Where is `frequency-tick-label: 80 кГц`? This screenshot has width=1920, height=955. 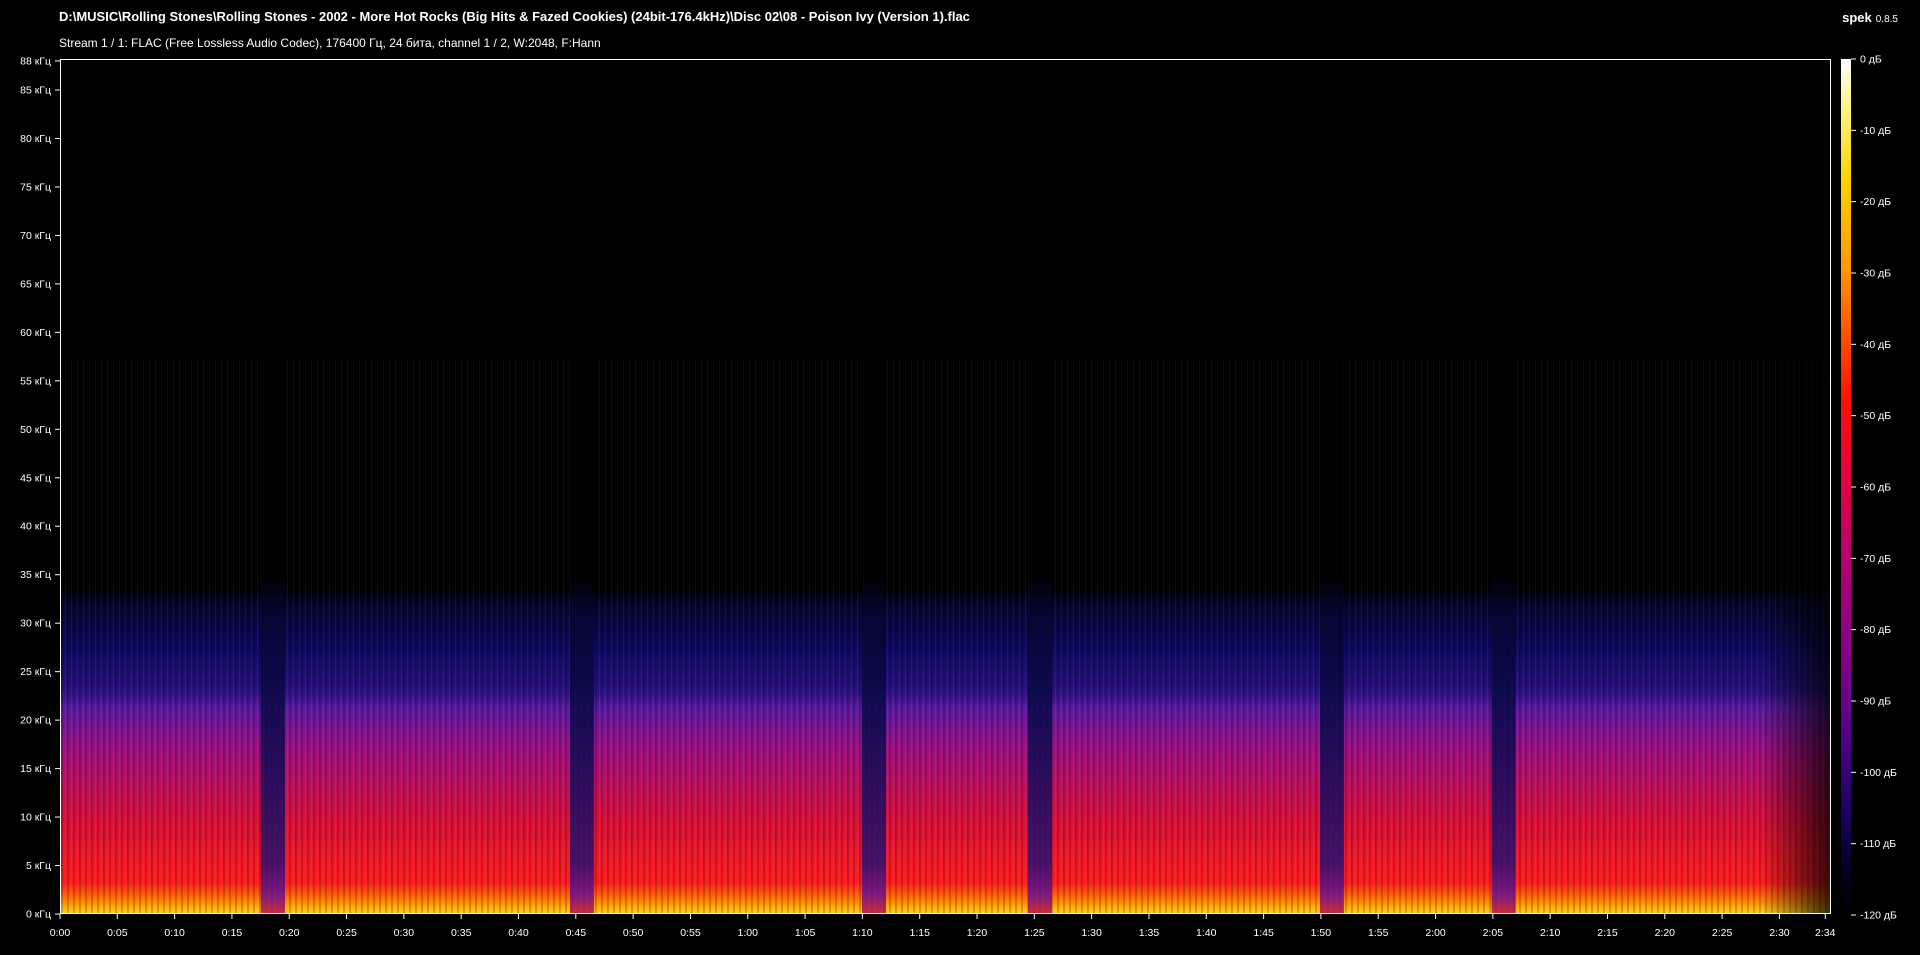 frequency-tick-label: 80 кГц is located at coordinates (35, 139).